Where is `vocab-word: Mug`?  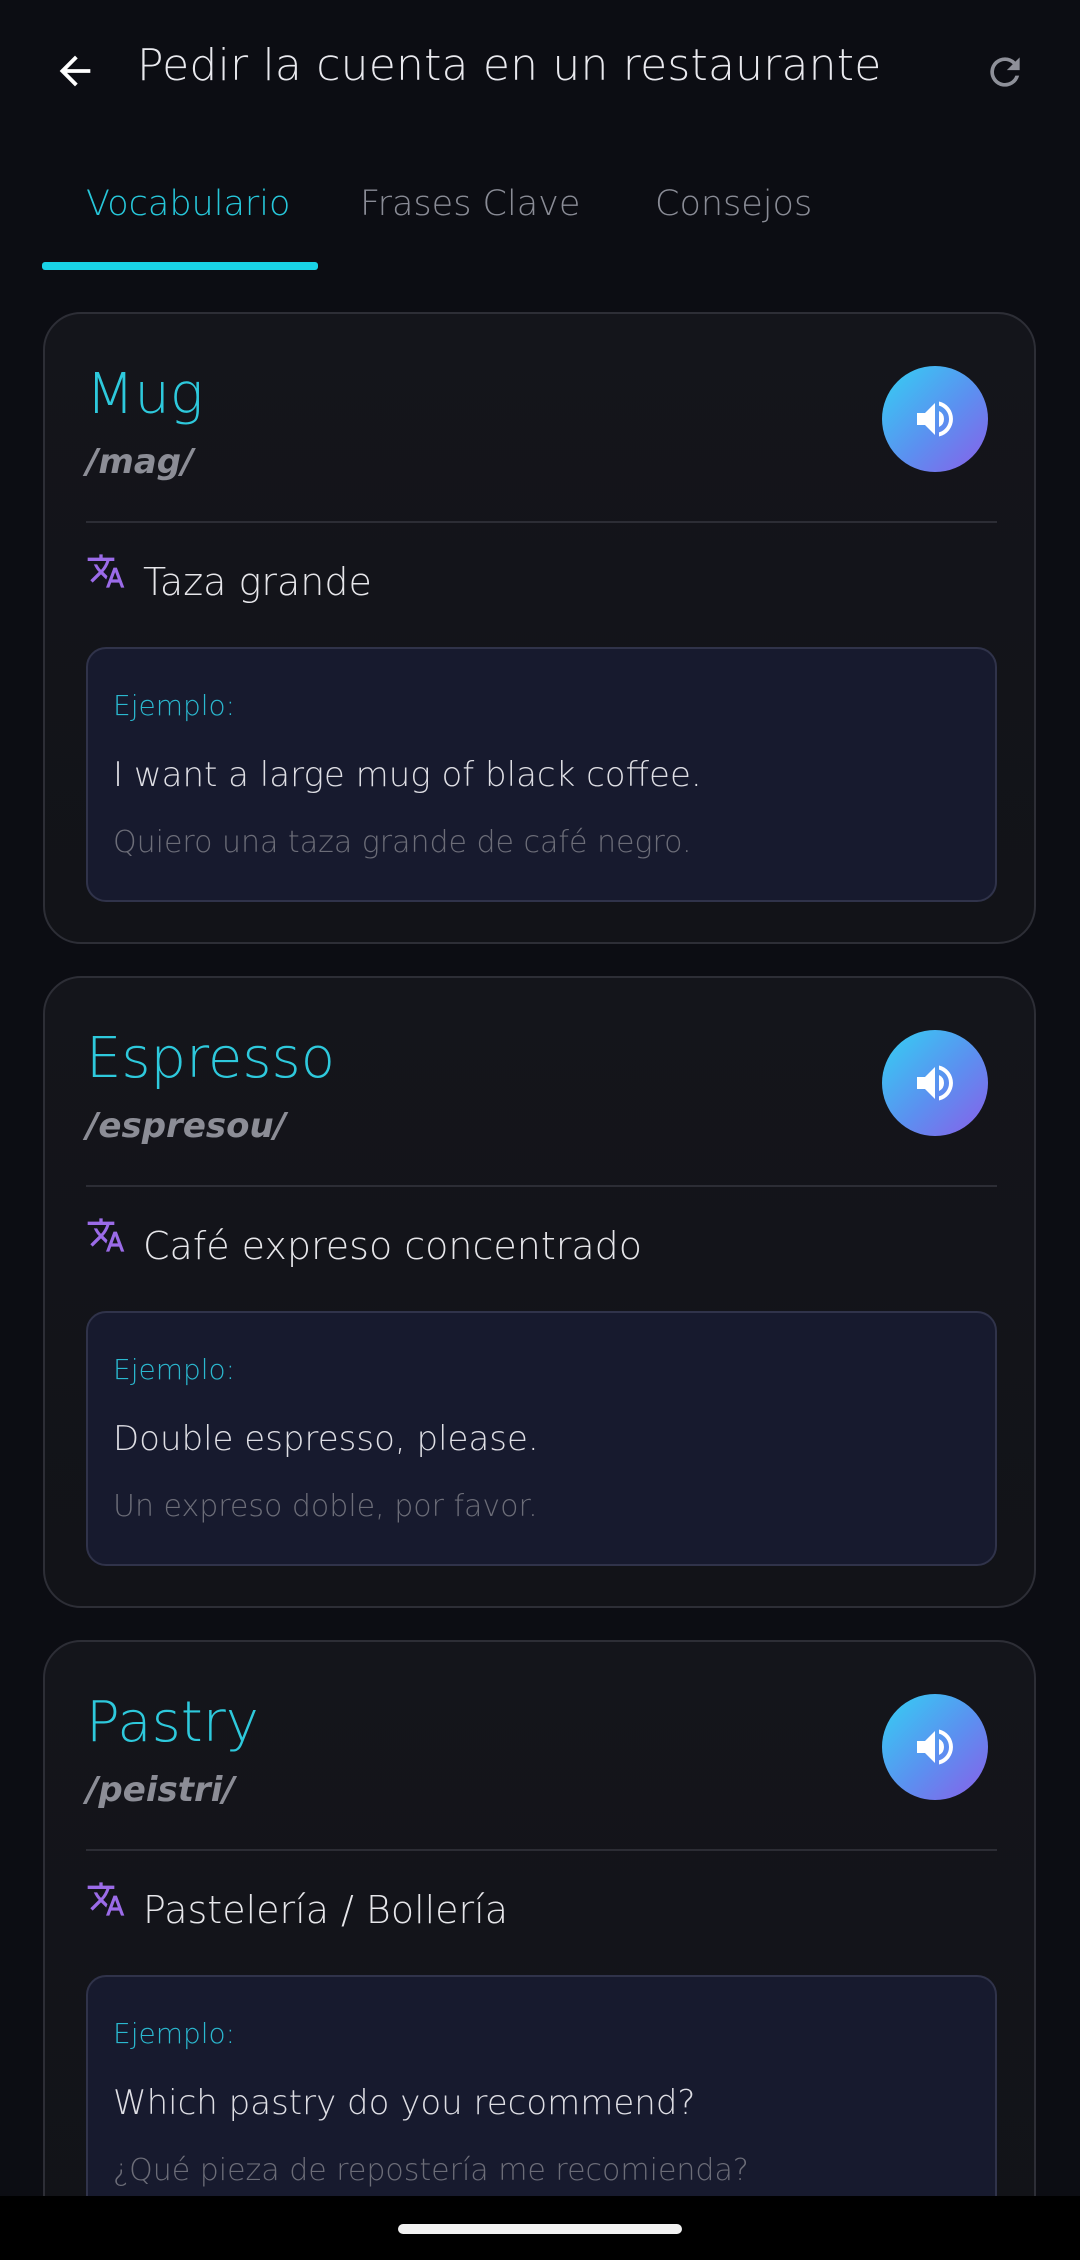 vocab-word: Mug is located at coordinates (145, 394).